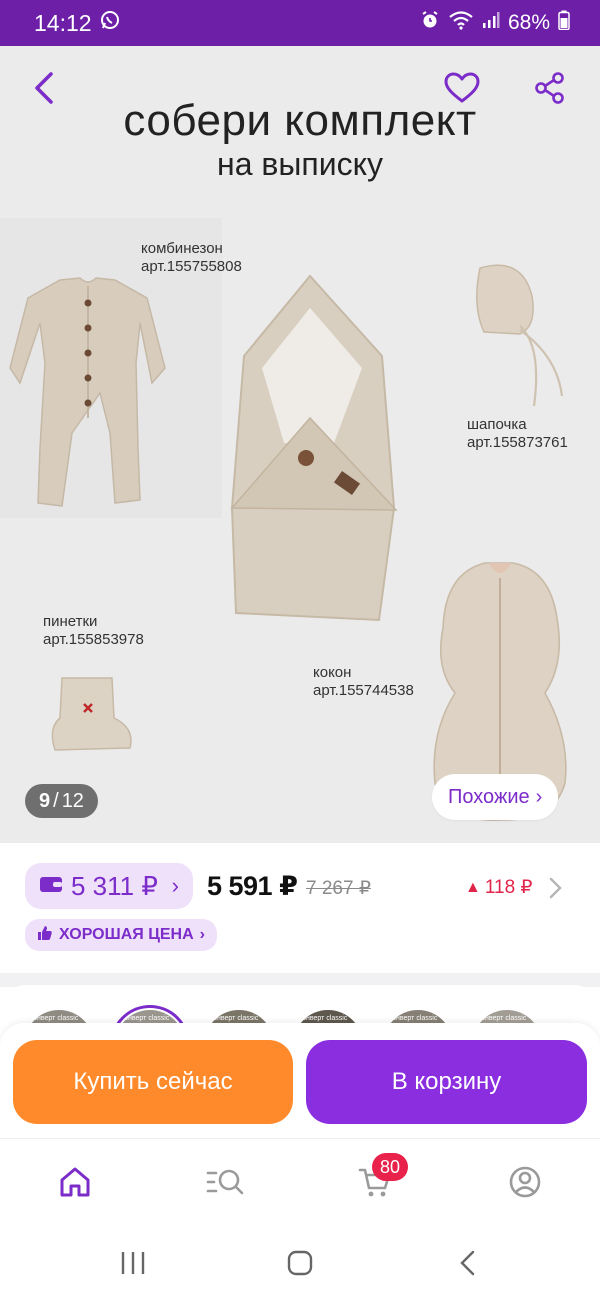  Describe the element at coordinates (390, 1167) in the screenshot. I see `cart-count-badge: 80` at that location.